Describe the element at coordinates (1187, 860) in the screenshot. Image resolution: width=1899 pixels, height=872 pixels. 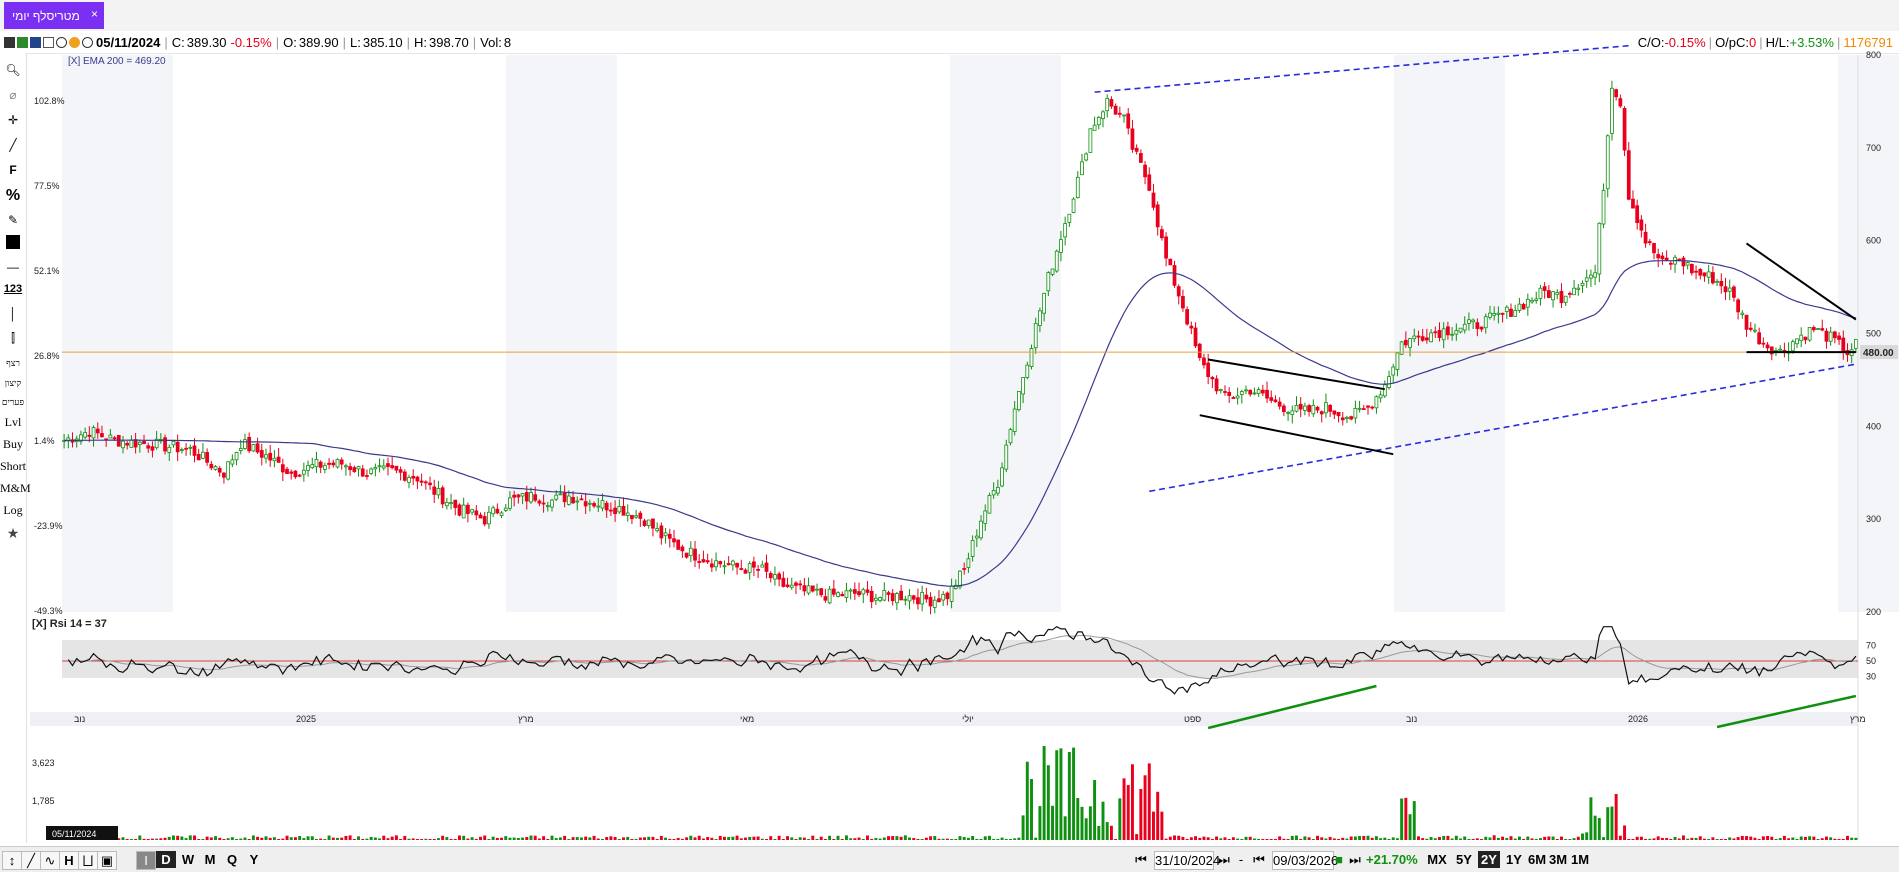
I see `from-date: 31/10/2024` at that location.